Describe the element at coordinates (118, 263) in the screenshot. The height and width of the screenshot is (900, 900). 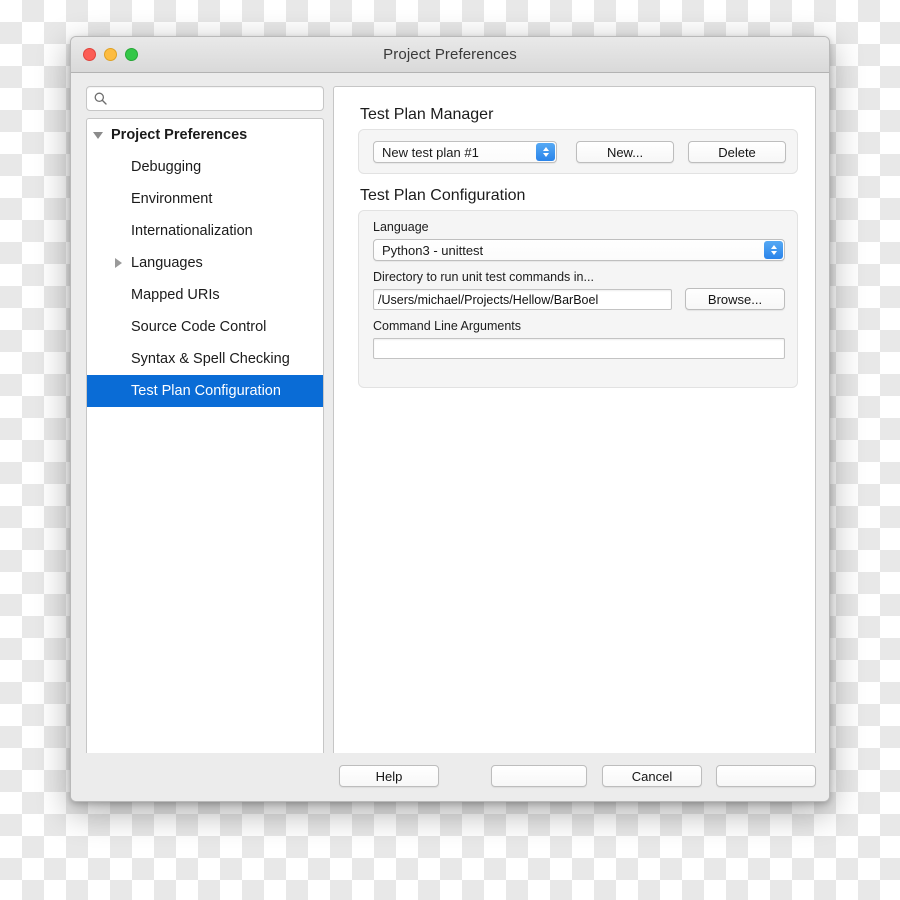
I see `disclosure-triangle-right-icon` at that location.